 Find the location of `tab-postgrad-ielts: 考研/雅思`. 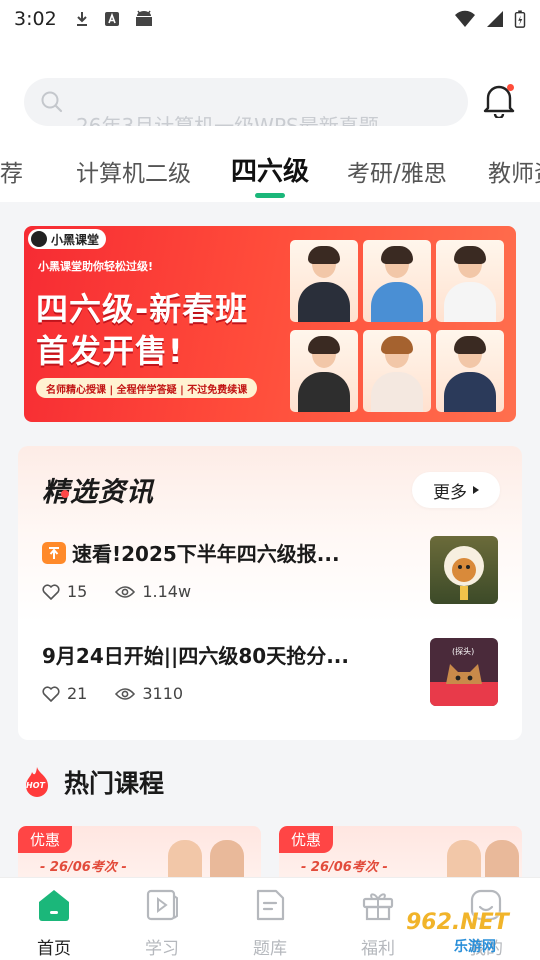

tab-postgrad-ielts: 考研/雅思 is located at coordinates (397, 171).